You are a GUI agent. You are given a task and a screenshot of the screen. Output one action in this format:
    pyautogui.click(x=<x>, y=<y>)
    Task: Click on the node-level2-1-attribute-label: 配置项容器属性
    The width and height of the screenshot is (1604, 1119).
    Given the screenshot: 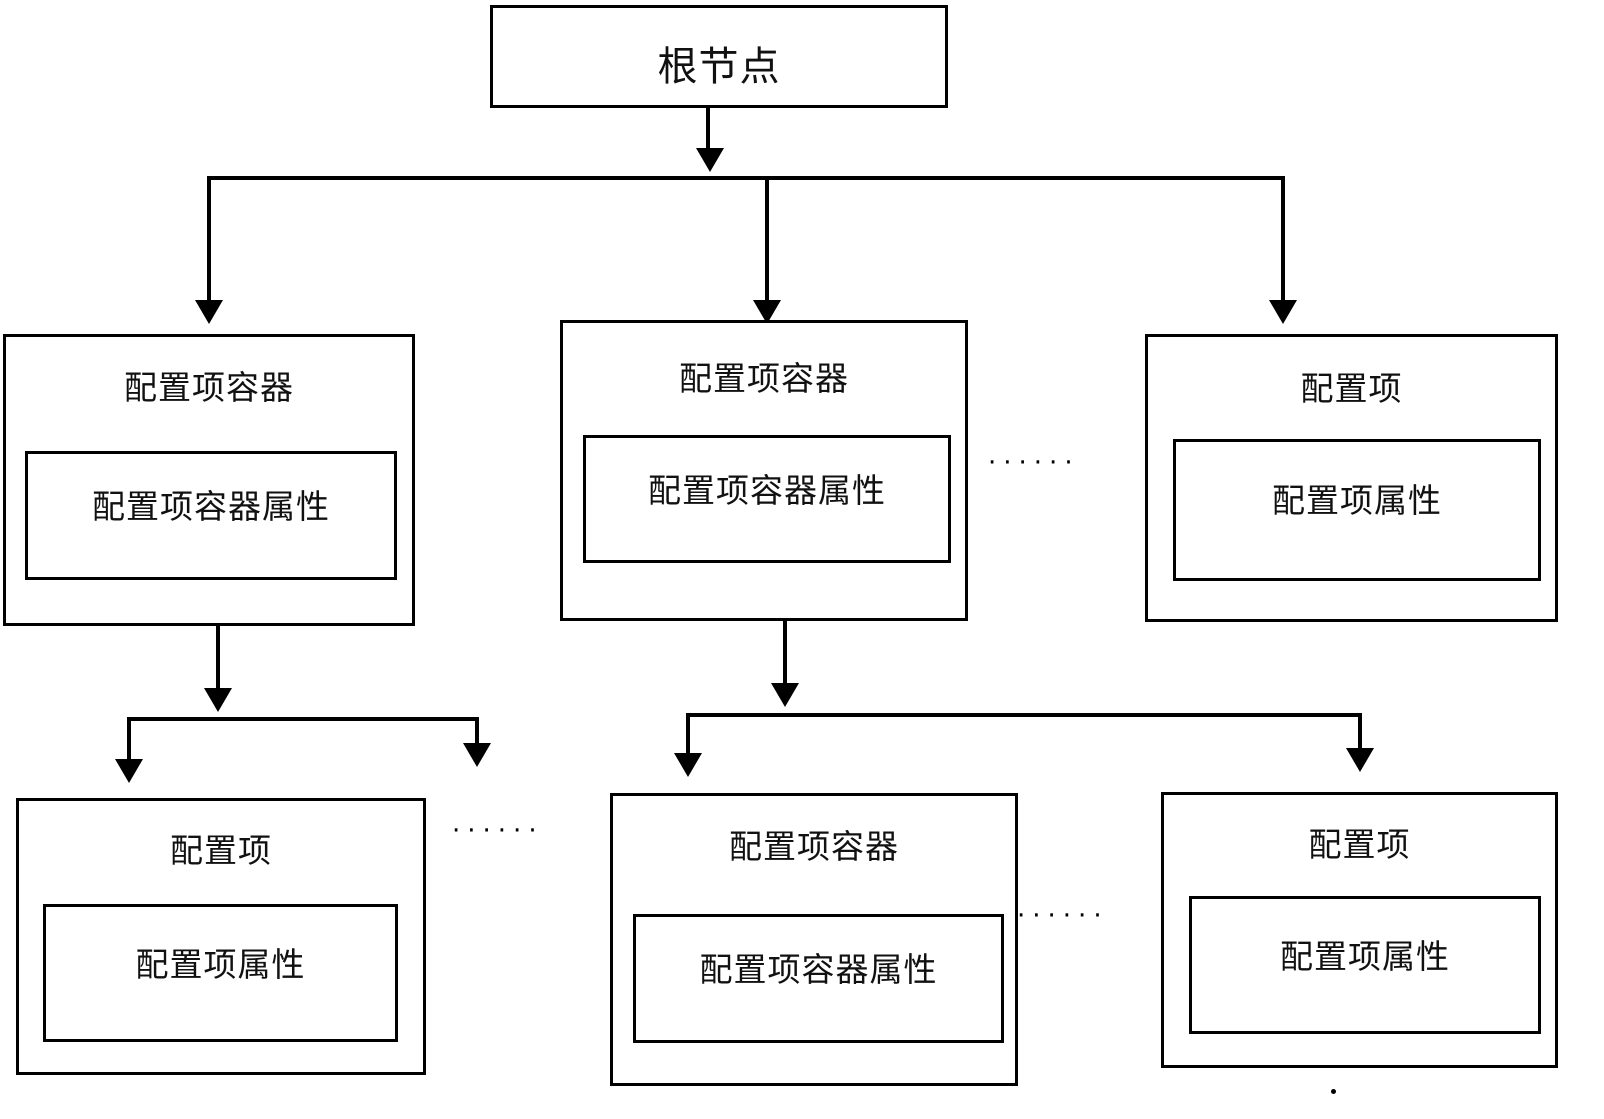 What is the action you would take?
    pyautogui.click(x=767, y=490)
    